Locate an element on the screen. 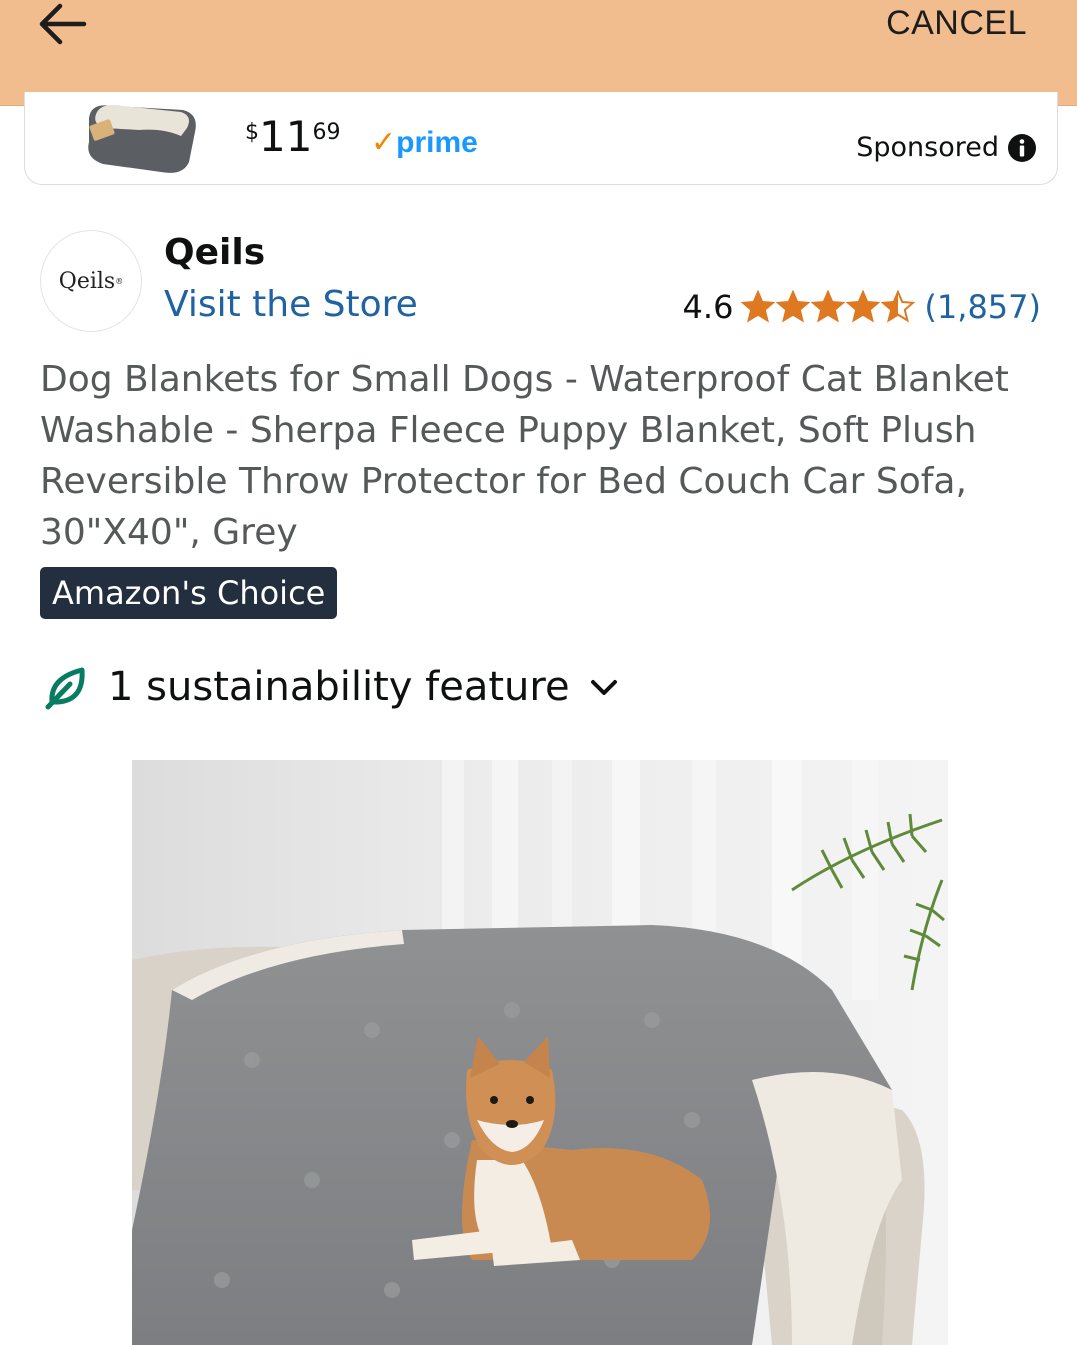  visit-store-link: Visit the Store is located at coordinates (291, 304).